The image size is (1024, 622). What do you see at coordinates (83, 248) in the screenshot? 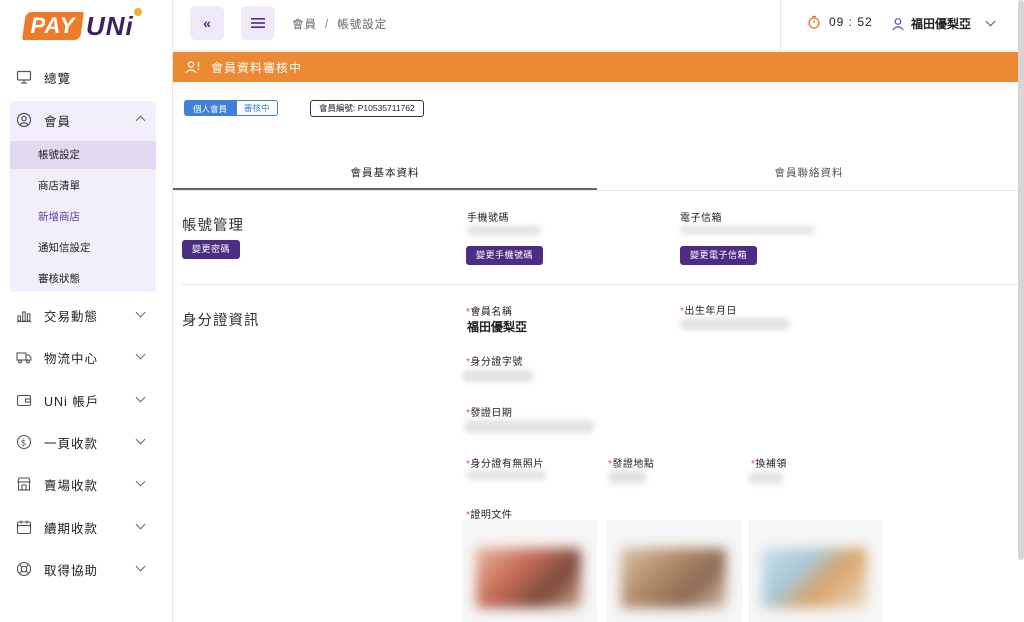
I see `sidebar-sub-notification-settings: 通知信設定` at bounding box center [83, 248].